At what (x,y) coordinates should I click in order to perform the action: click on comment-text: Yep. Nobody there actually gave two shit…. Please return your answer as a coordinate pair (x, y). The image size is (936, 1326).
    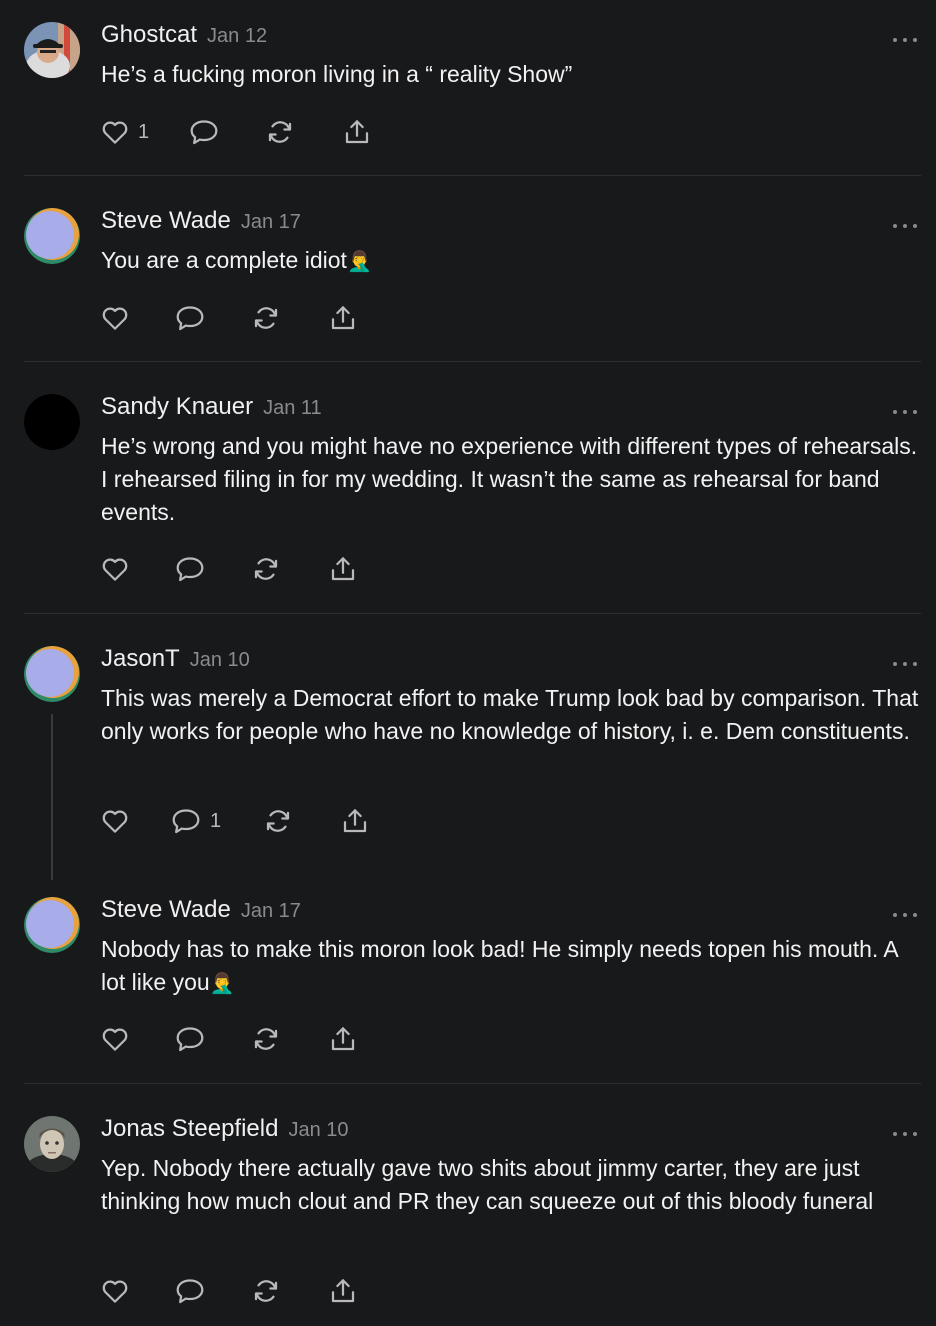
    Looking at the image, I should click on (487, 1184).